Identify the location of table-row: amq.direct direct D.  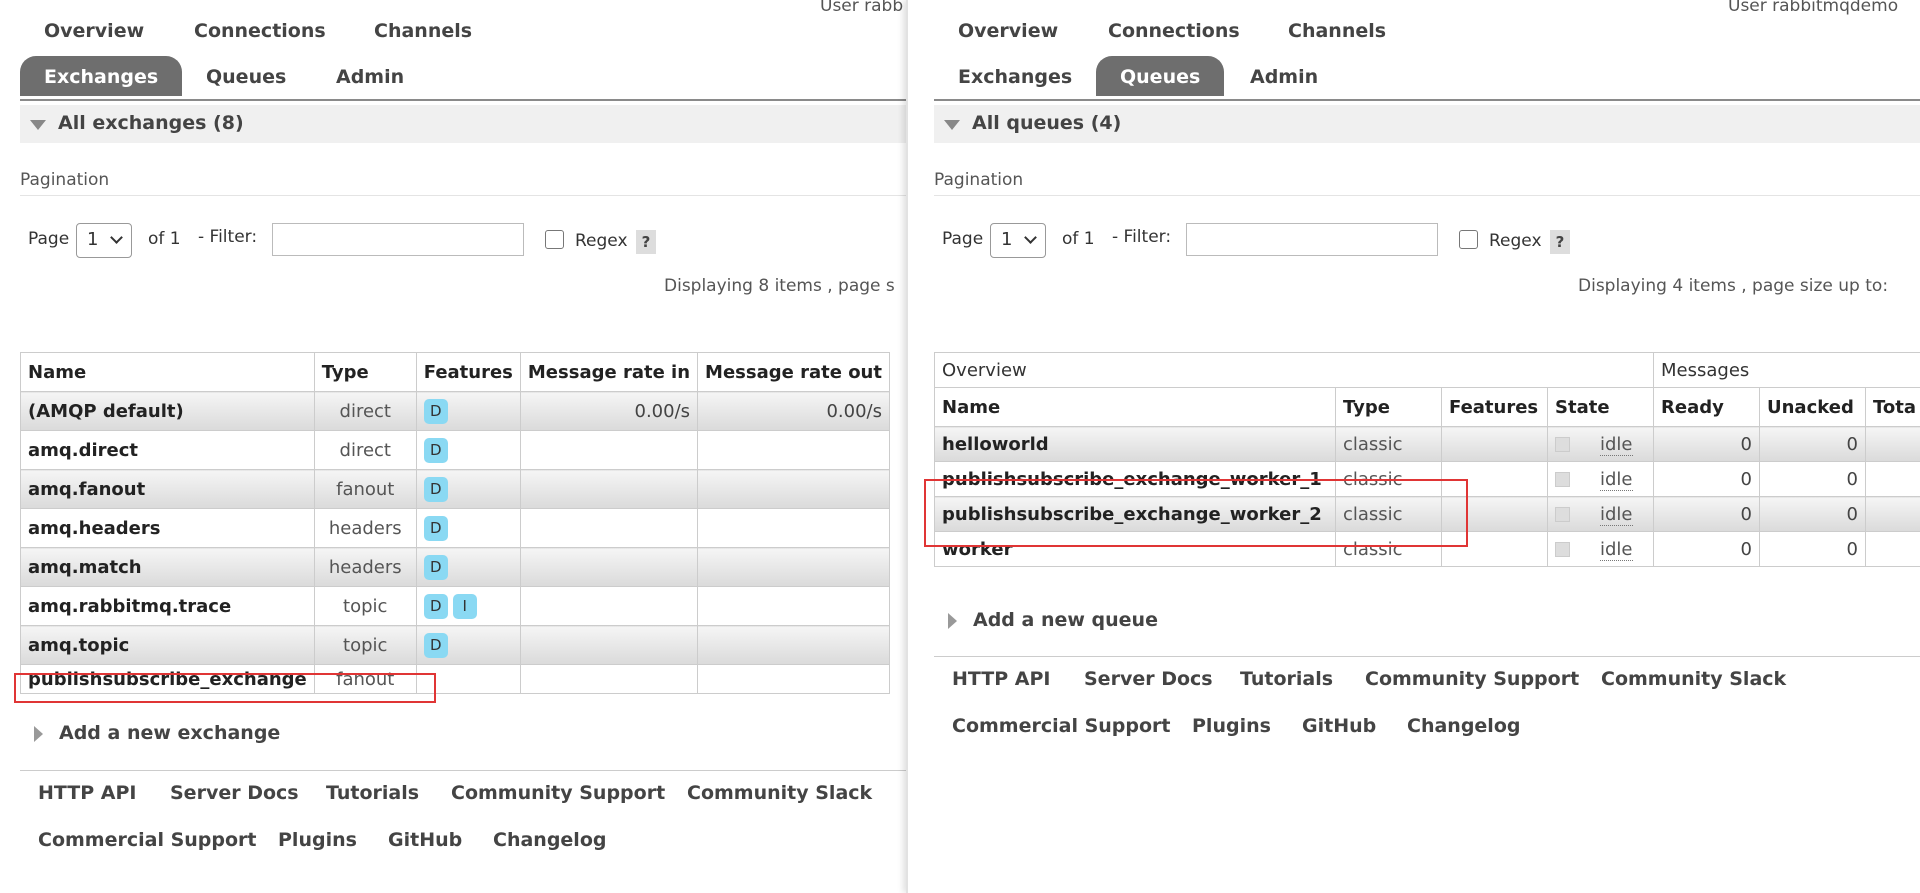
(455, 450).